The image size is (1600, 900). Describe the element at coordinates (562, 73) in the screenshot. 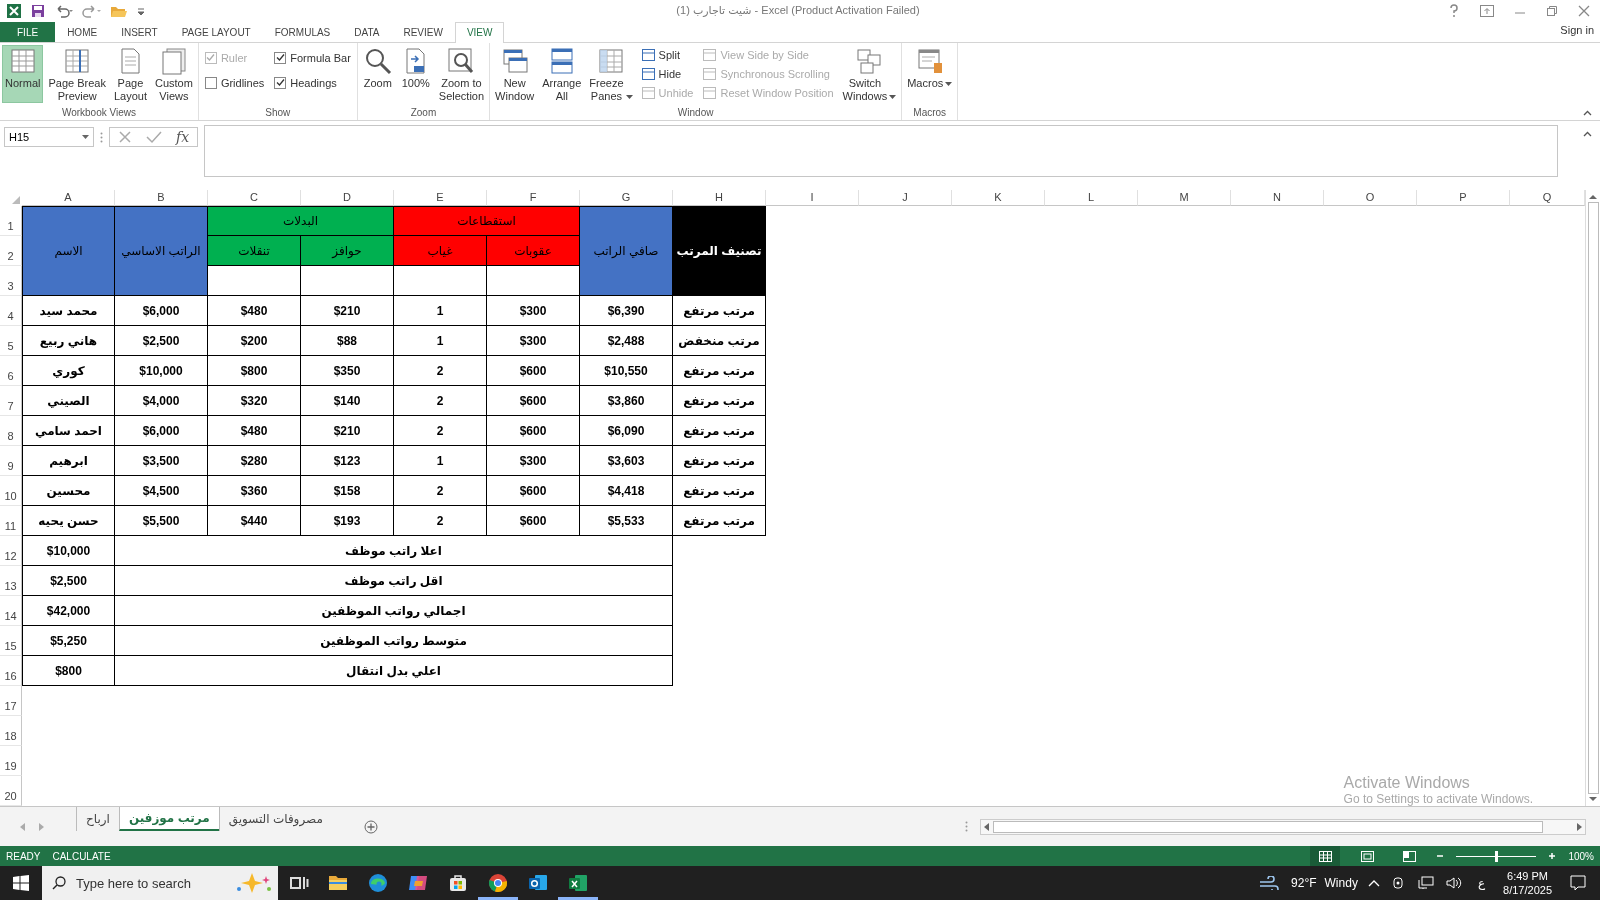

I see `ribbon-button: Arrange All` at that location.